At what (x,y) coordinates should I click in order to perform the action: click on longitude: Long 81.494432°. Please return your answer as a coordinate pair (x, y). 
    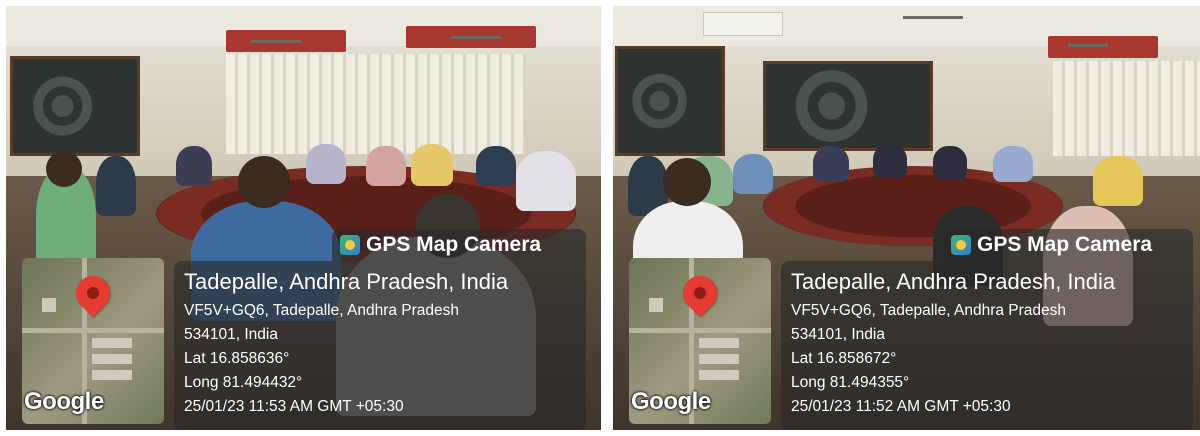
    Looking at the image, I should click on (243, 382).